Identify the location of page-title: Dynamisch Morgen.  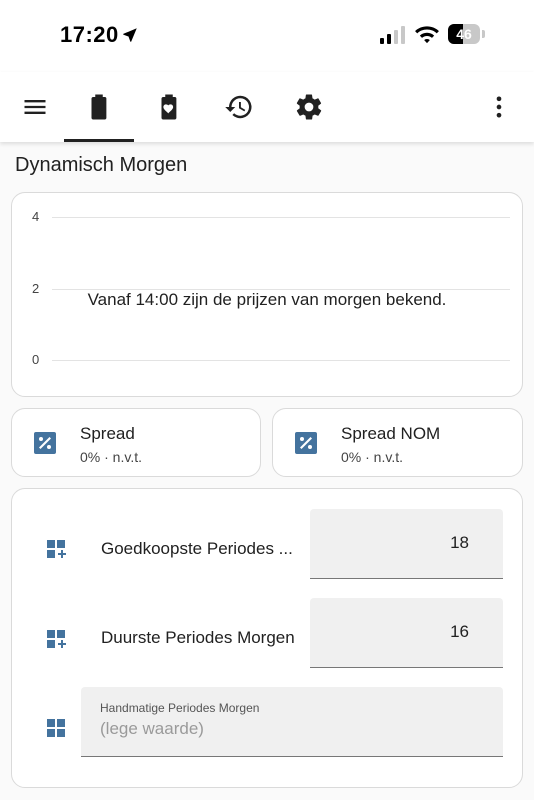
(101, 165).